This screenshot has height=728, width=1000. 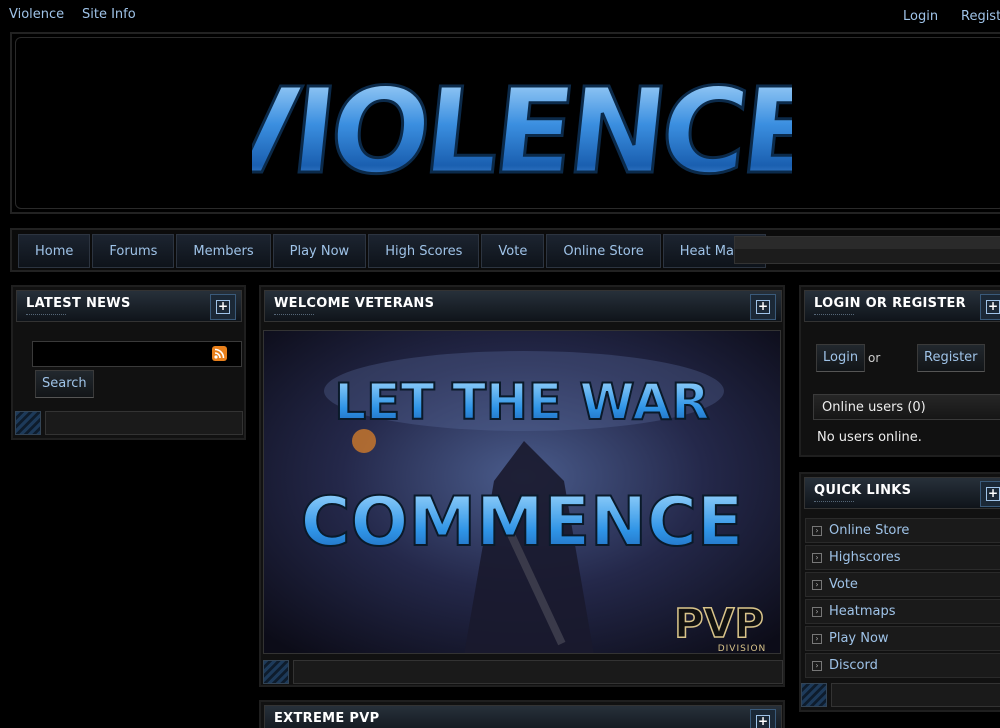 I want to click on online-users-bar: Online users (0), so click(x=906, y=407).